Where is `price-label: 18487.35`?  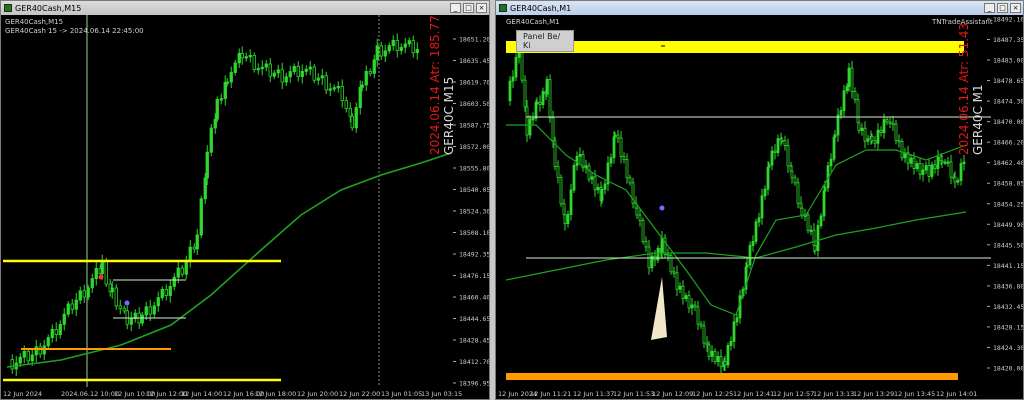 price-label: 18487.35 is located at coordinates (1008, 40).